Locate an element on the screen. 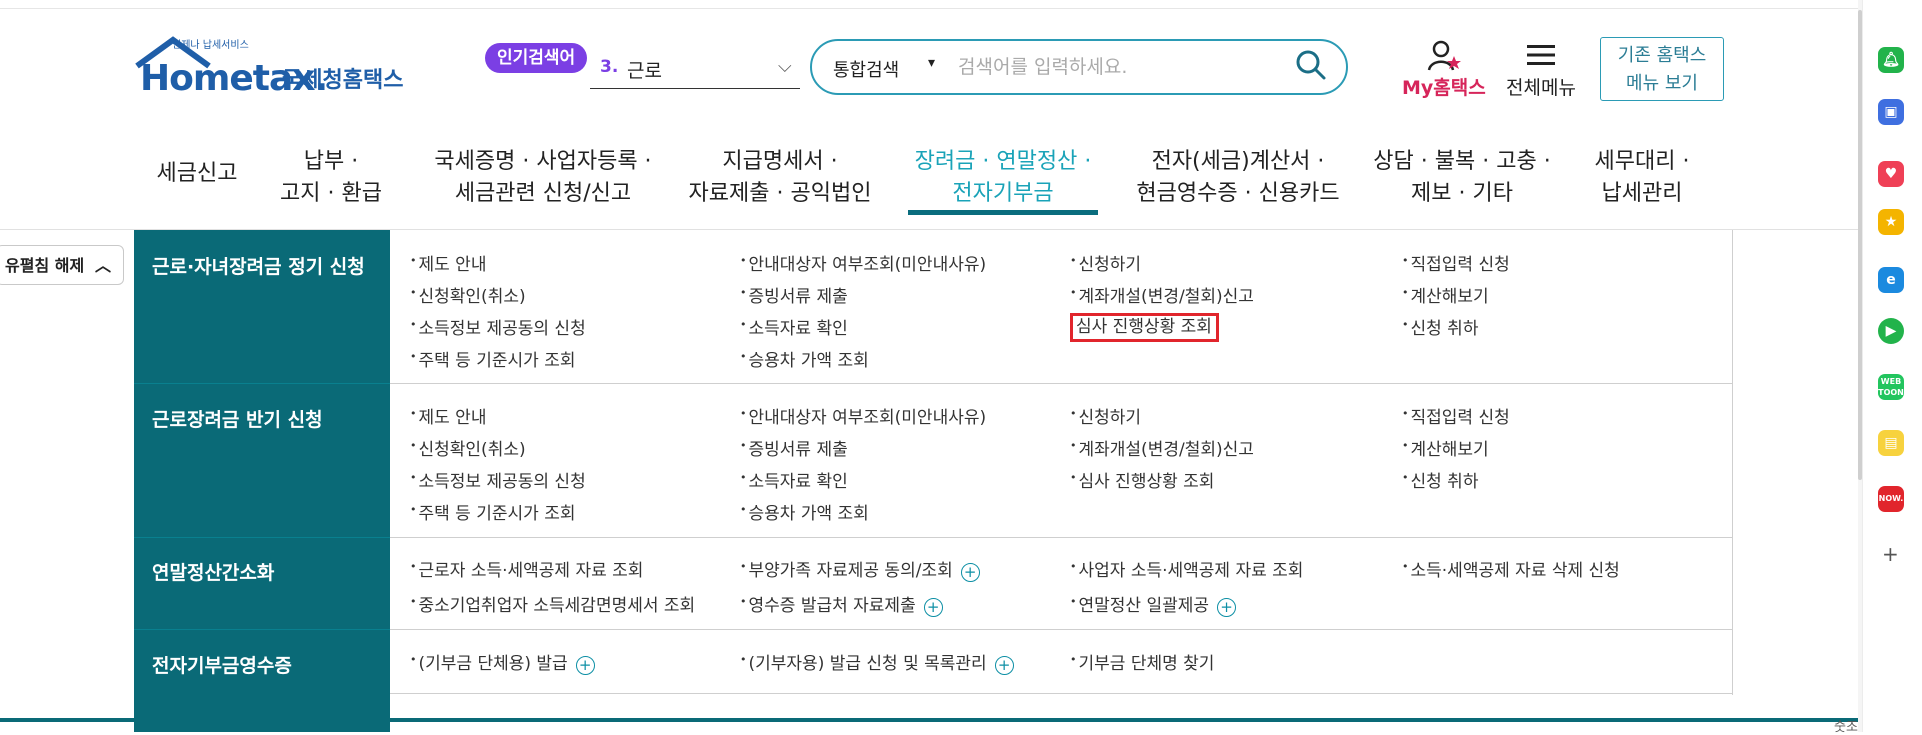 This screenshot has height=735, width=1922. bell-icon: 🔔︎ is located at coordinates (1891, 60).